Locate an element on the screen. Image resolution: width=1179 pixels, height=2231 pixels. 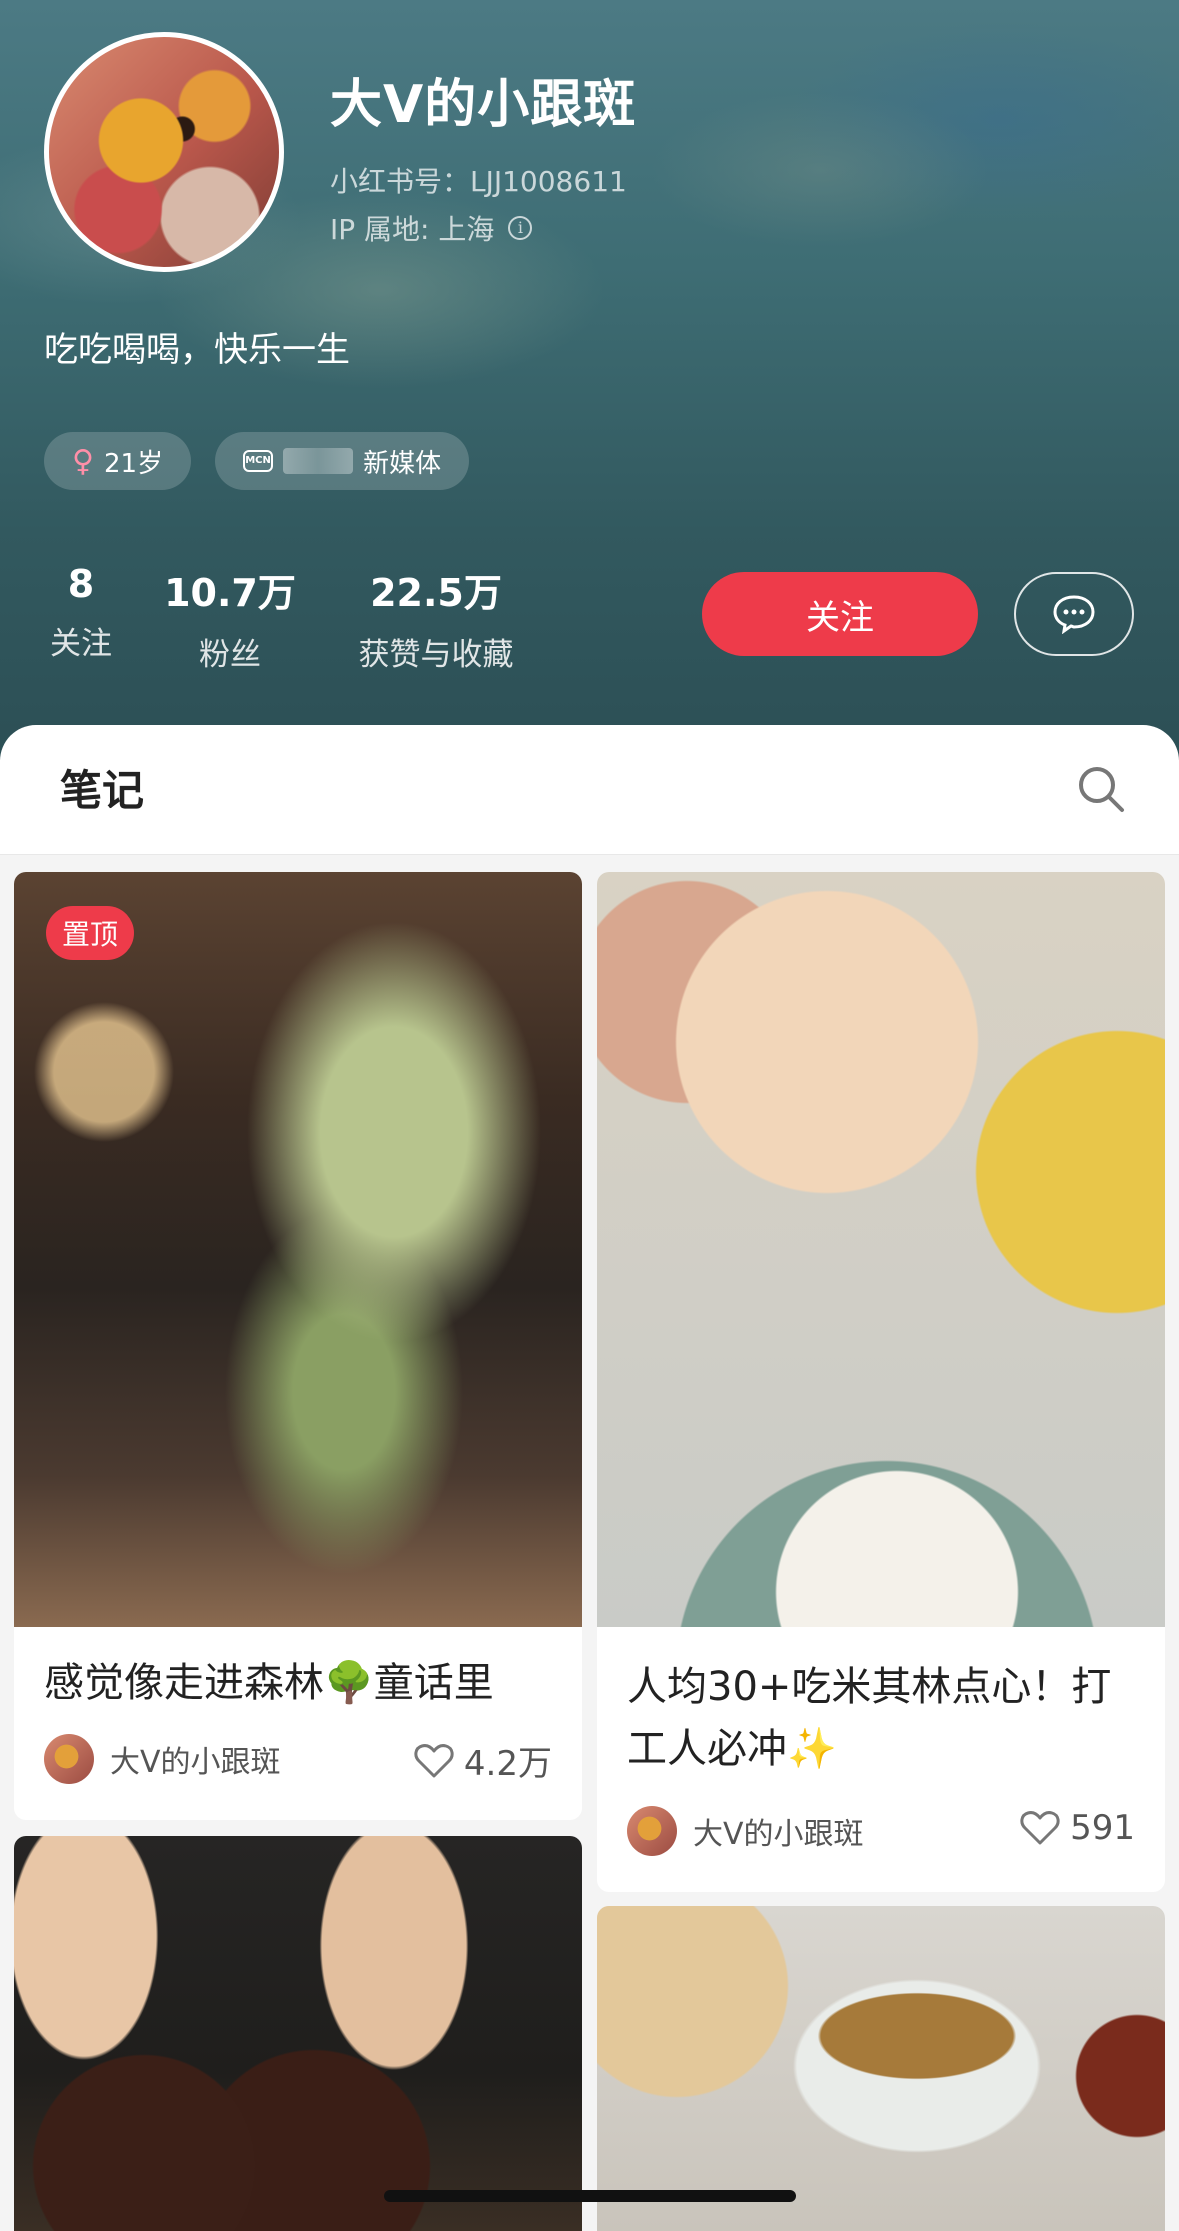
profile-stats: 8 关注 10.7万 粉丝 22.5万 获赞与收藏 is located at coordinates (280, 618).